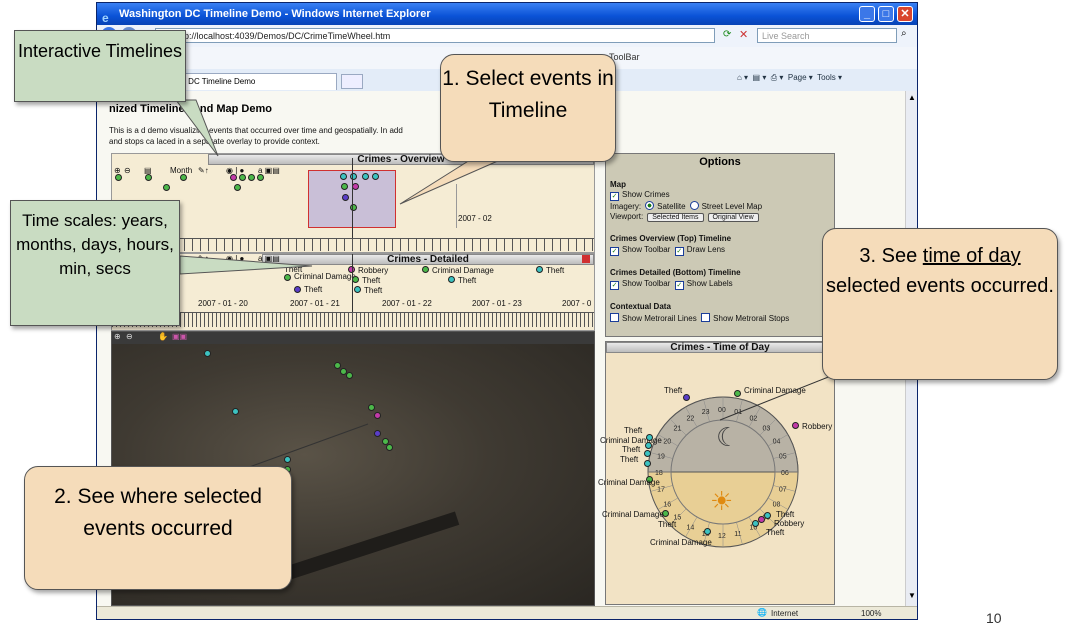  Describe the element at coordinates (891, 256) in the screenshot. I see `callout-time-prefix: 3. See` at that location.